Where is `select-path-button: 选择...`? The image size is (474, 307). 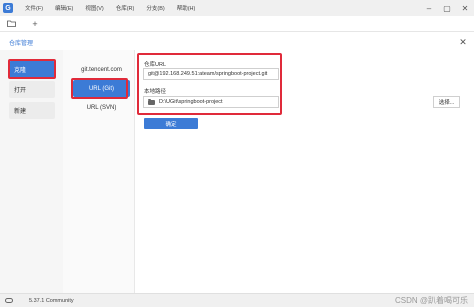
select-path-button: 选择... is located at coordinates (446, 102).